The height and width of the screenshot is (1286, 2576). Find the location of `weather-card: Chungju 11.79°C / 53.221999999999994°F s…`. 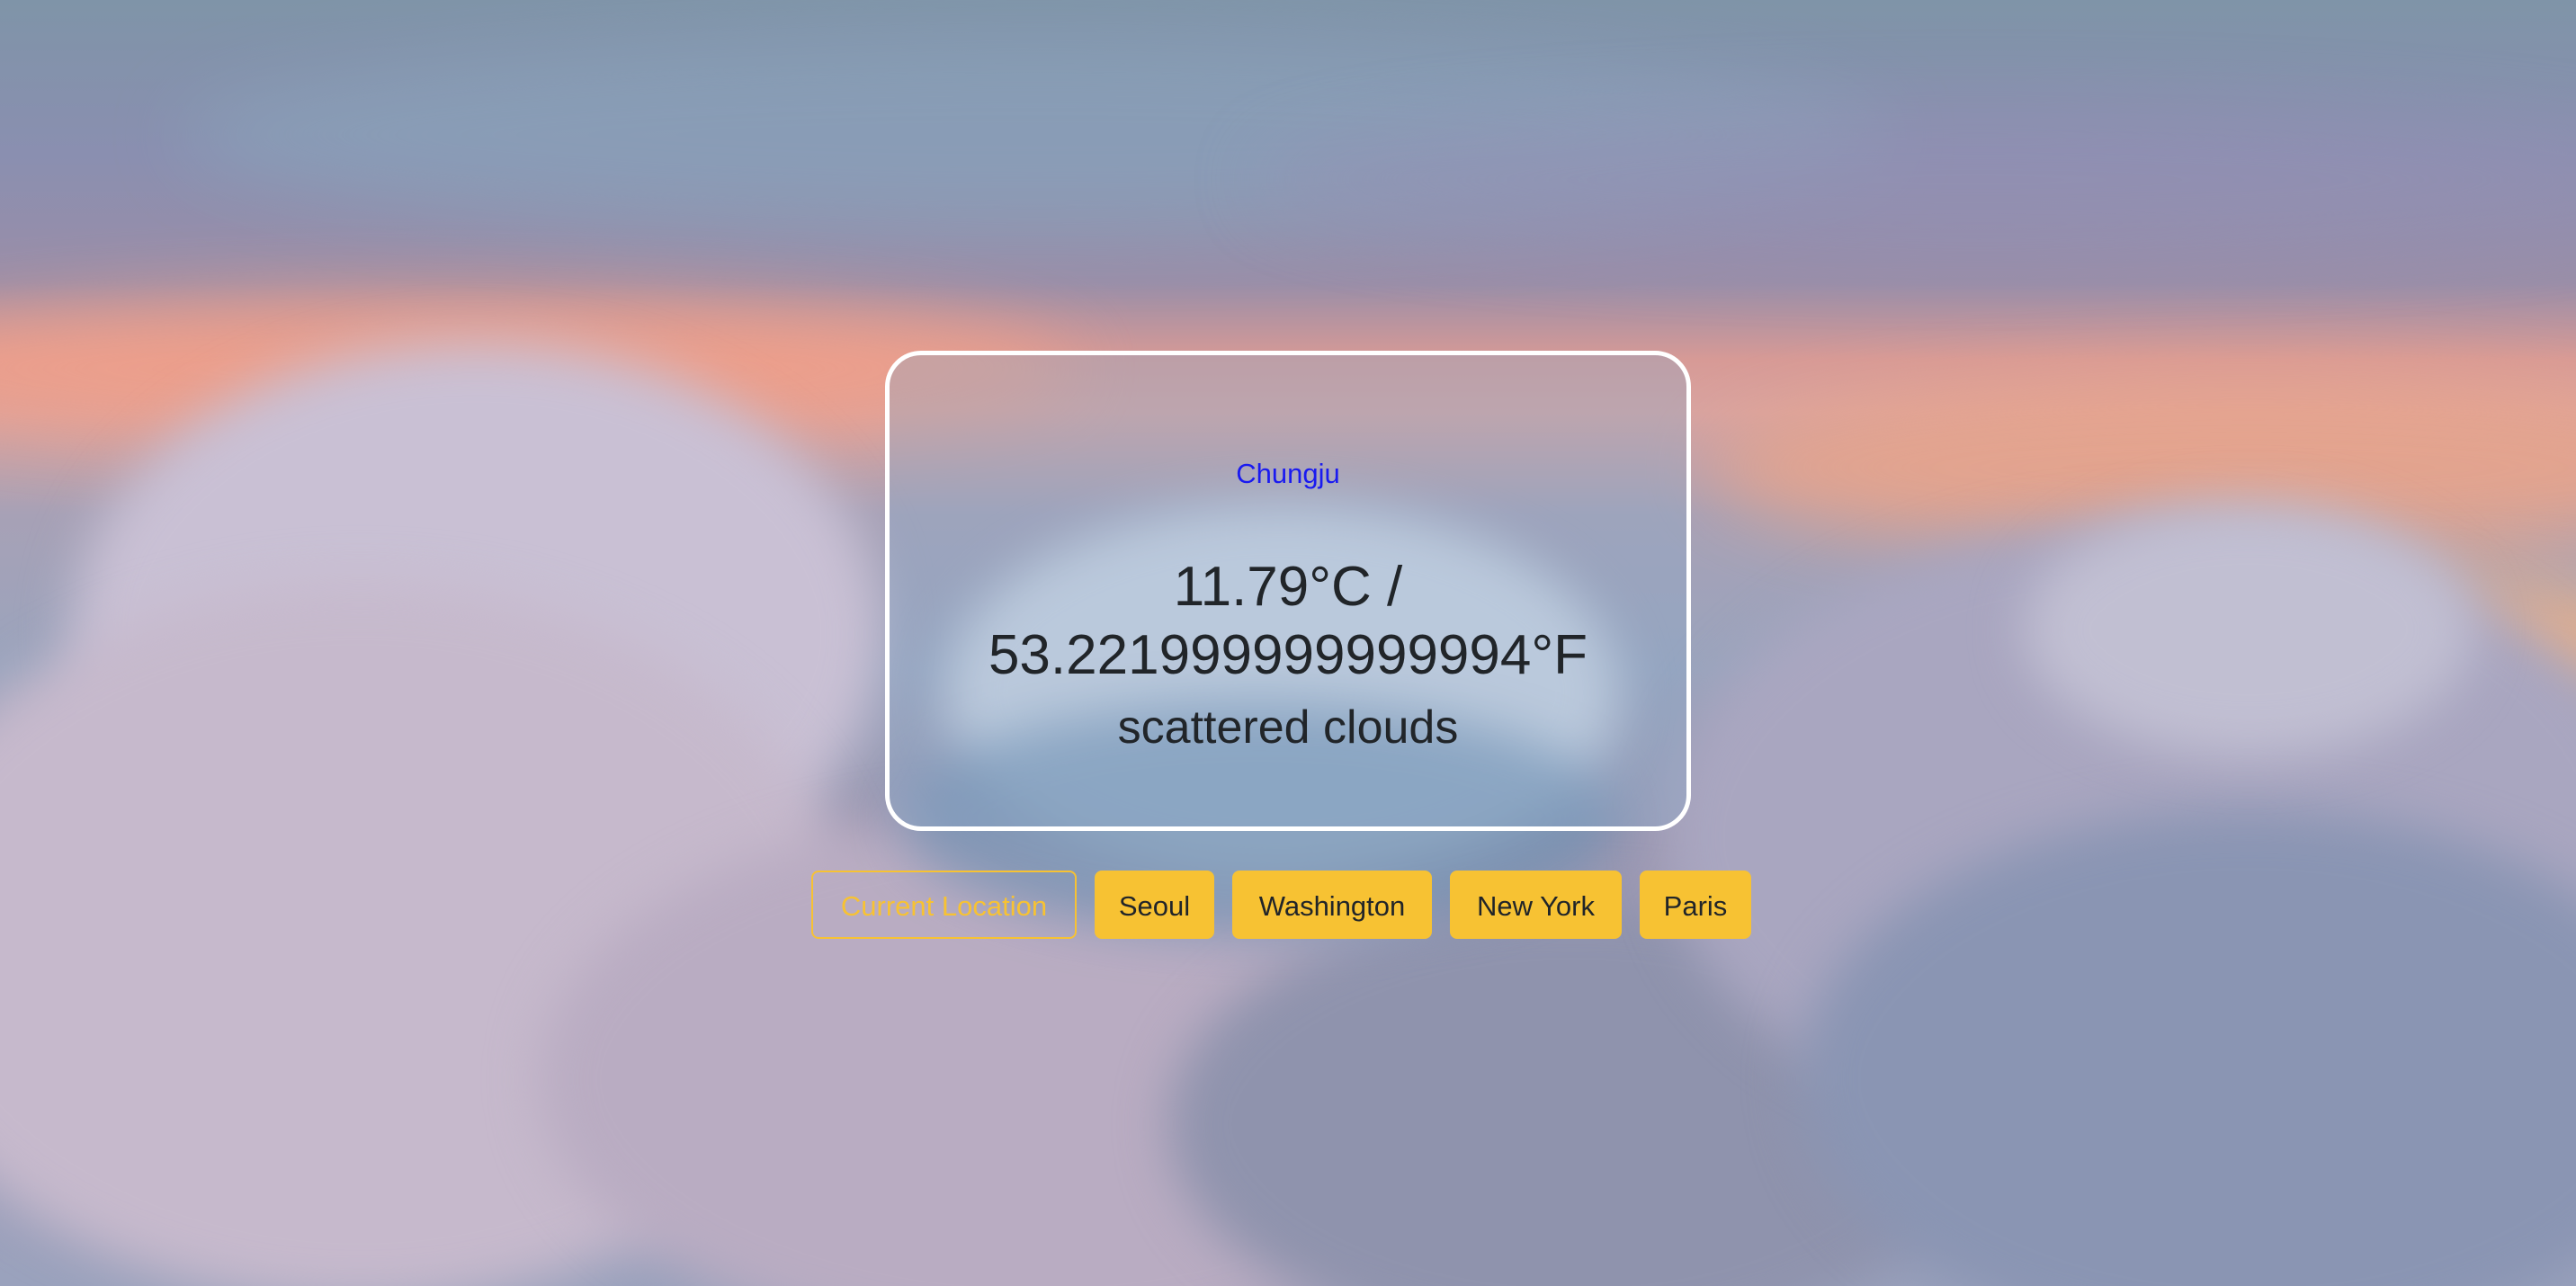

weather-card: Chungju 11.79°C / 53.221999999999994°F s… is located at coordinates (1288, 591).